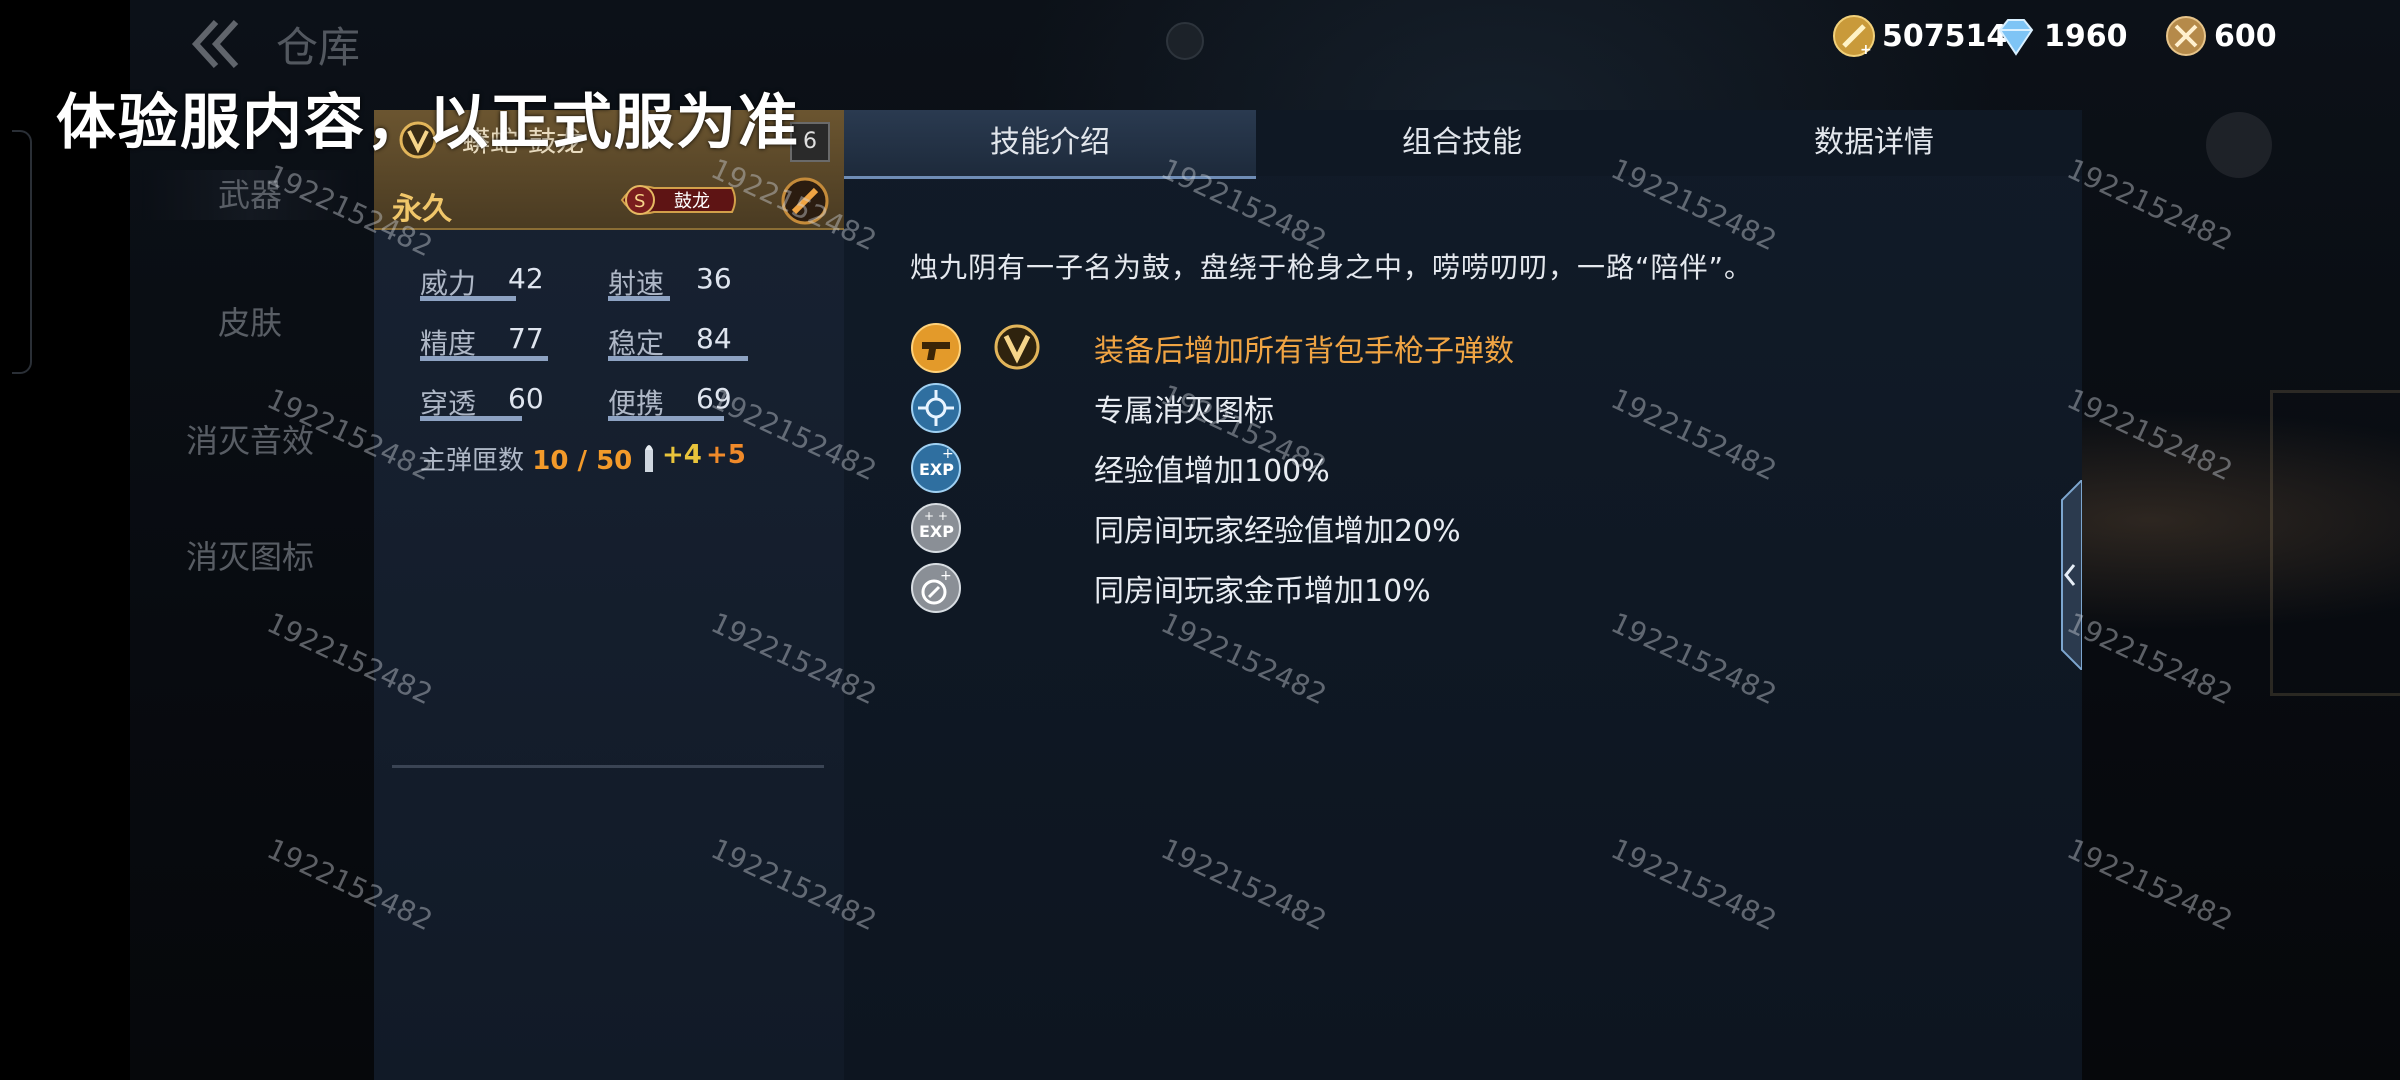  What do you see at coordinates (2239, 145) in the screenshot?
I see `menu-circle-button` at bounding box center [2239, 145].